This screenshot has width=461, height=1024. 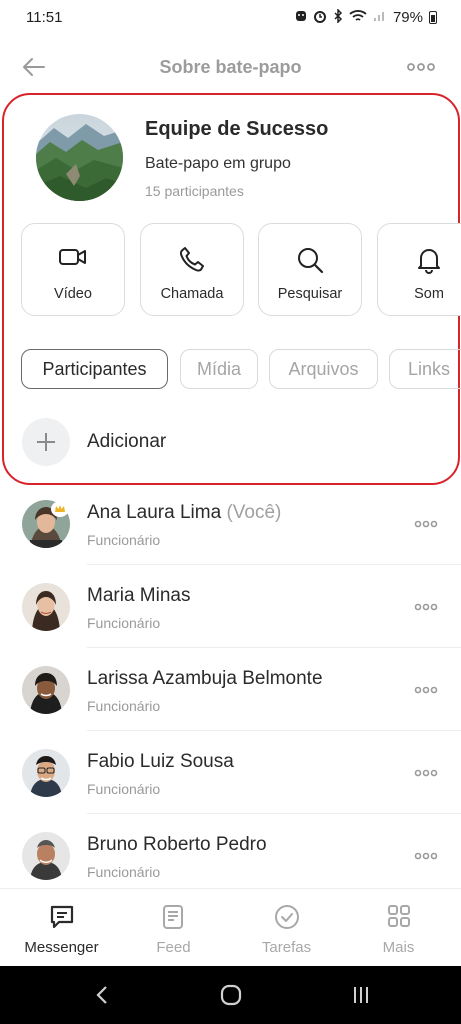 What do you see at coordinates (61, 947) in the screenshot?
I see `nav-messenger-label: Messenger` at bounding box center [61, 947].